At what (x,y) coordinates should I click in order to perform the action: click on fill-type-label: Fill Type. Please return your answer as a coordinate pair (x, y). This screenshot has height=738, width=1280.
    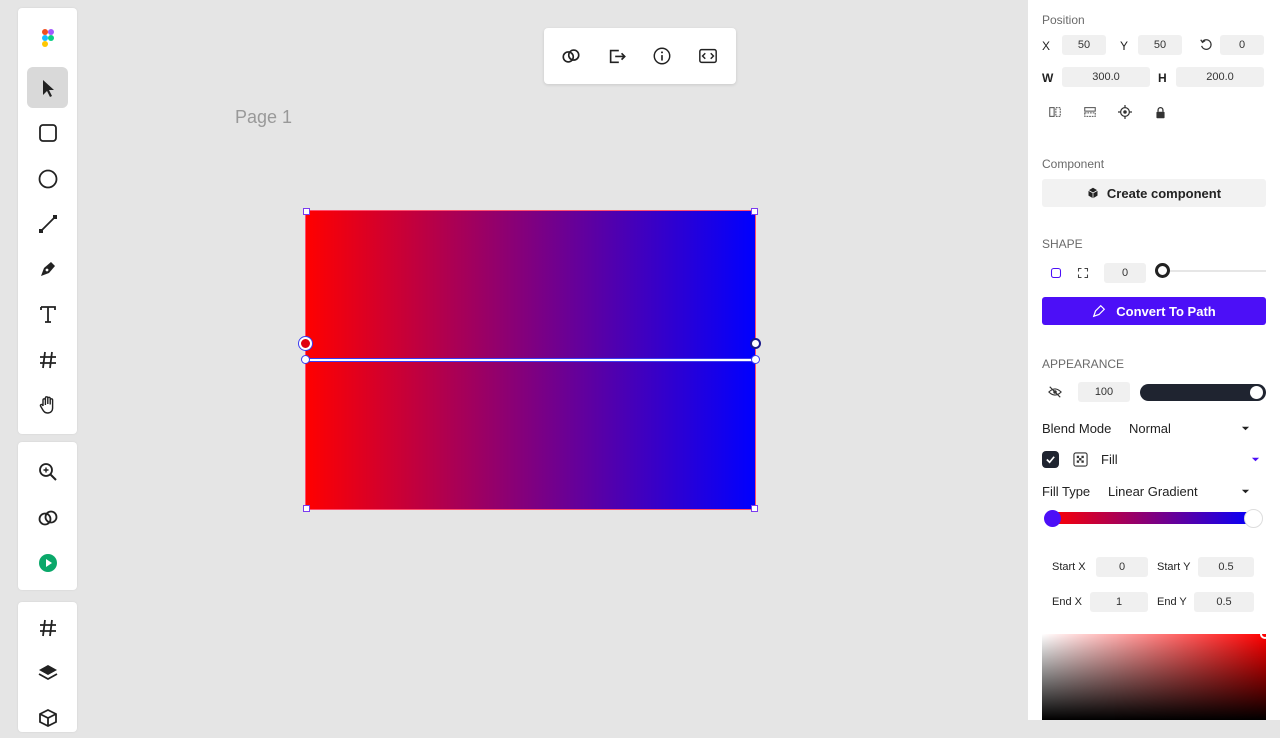
    Looking at the image, I should click on (1066, 491).